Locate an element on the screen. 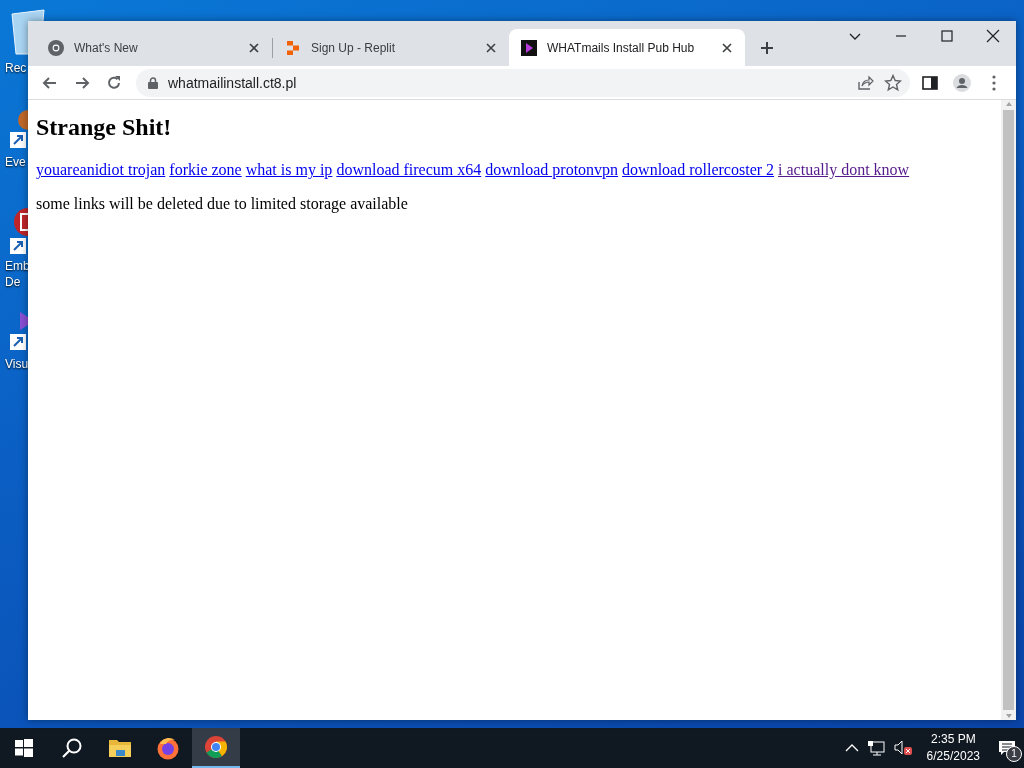 The image size is (1024, 768). side-panel-icon is located at coordinates (930, 82).